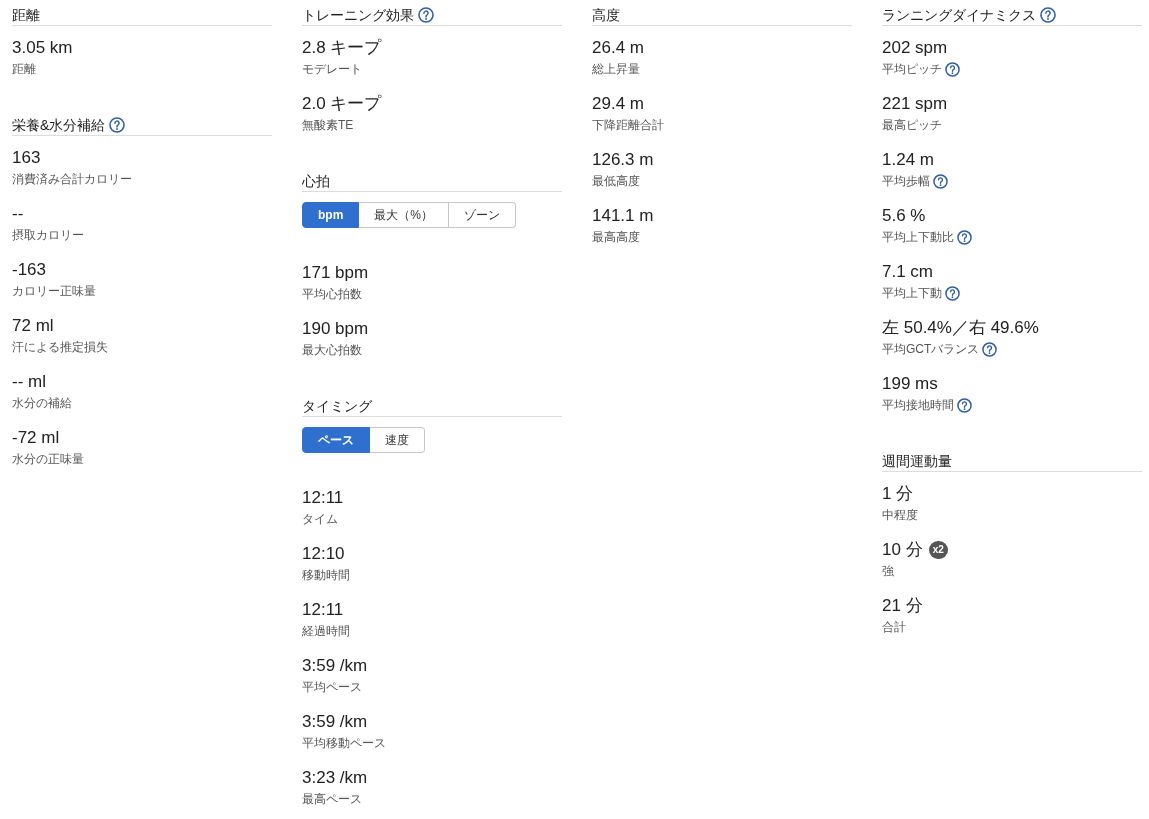  What do you see at coordinates (938, 550) in the screenshot?
I see `multiplier-badge: x2` at bounding box center [938, 550].